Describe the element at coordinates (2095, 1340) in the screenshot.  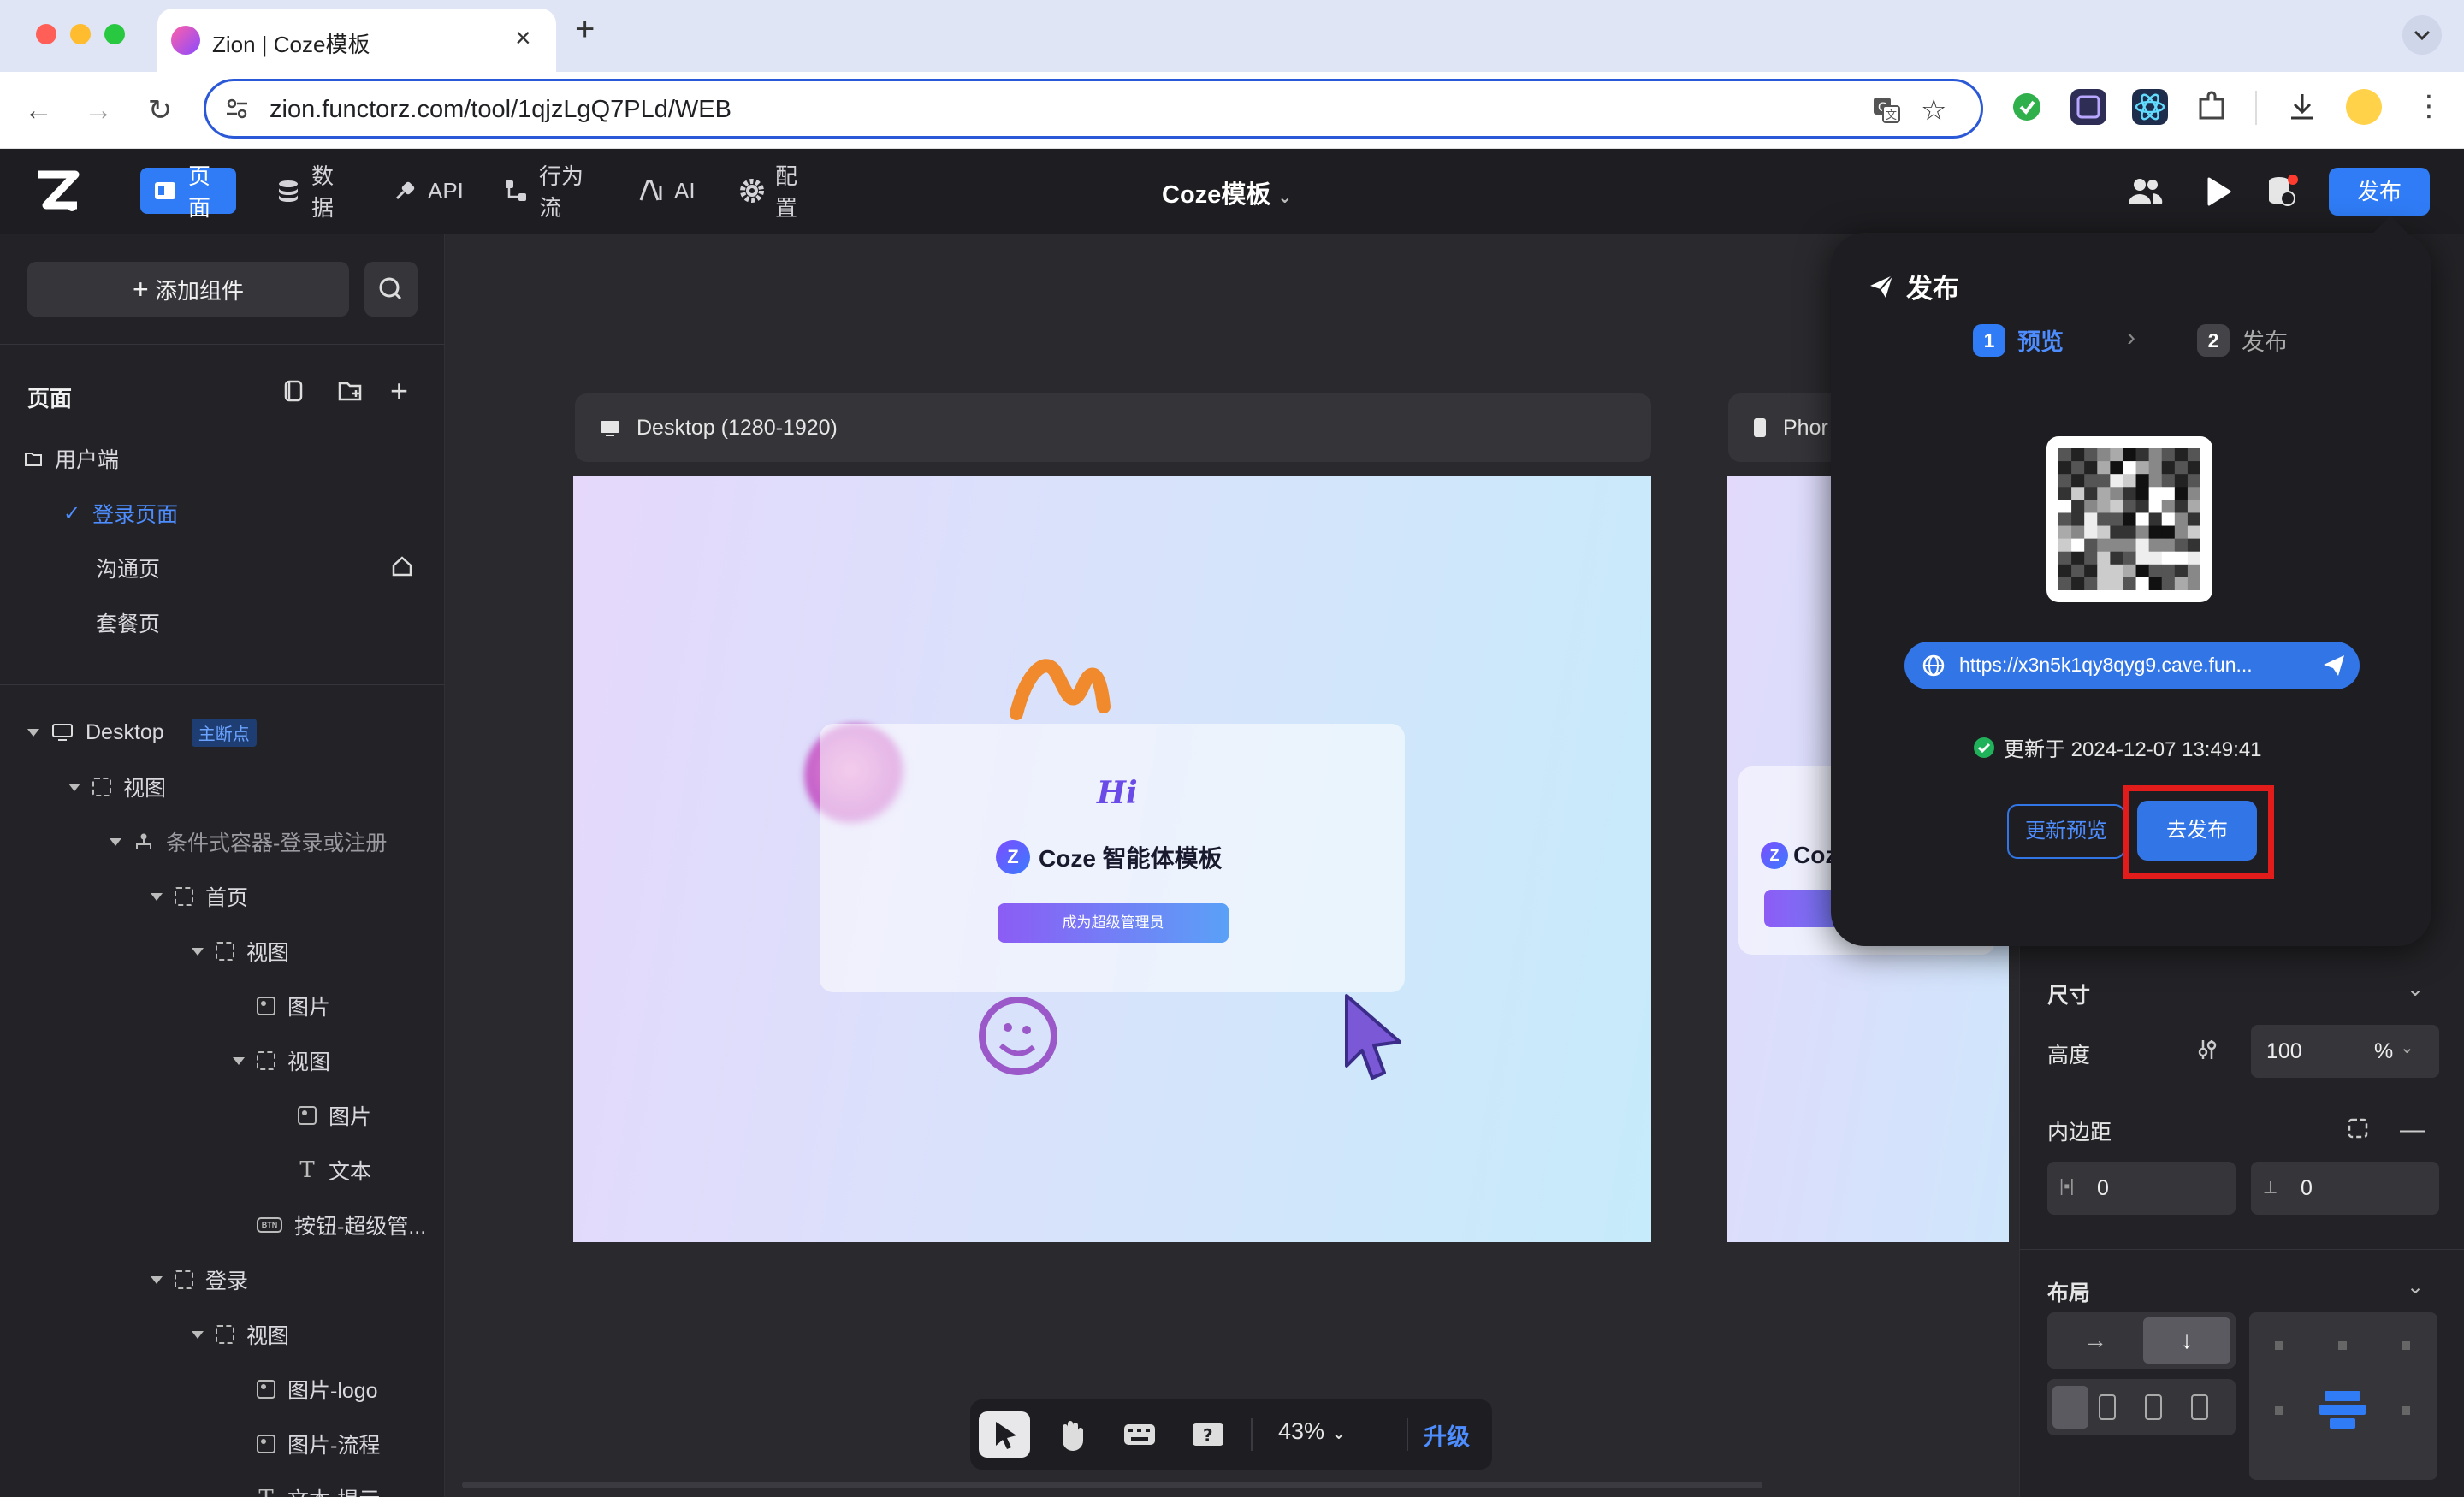
I see `direction-horizontal-button: →` at that location.